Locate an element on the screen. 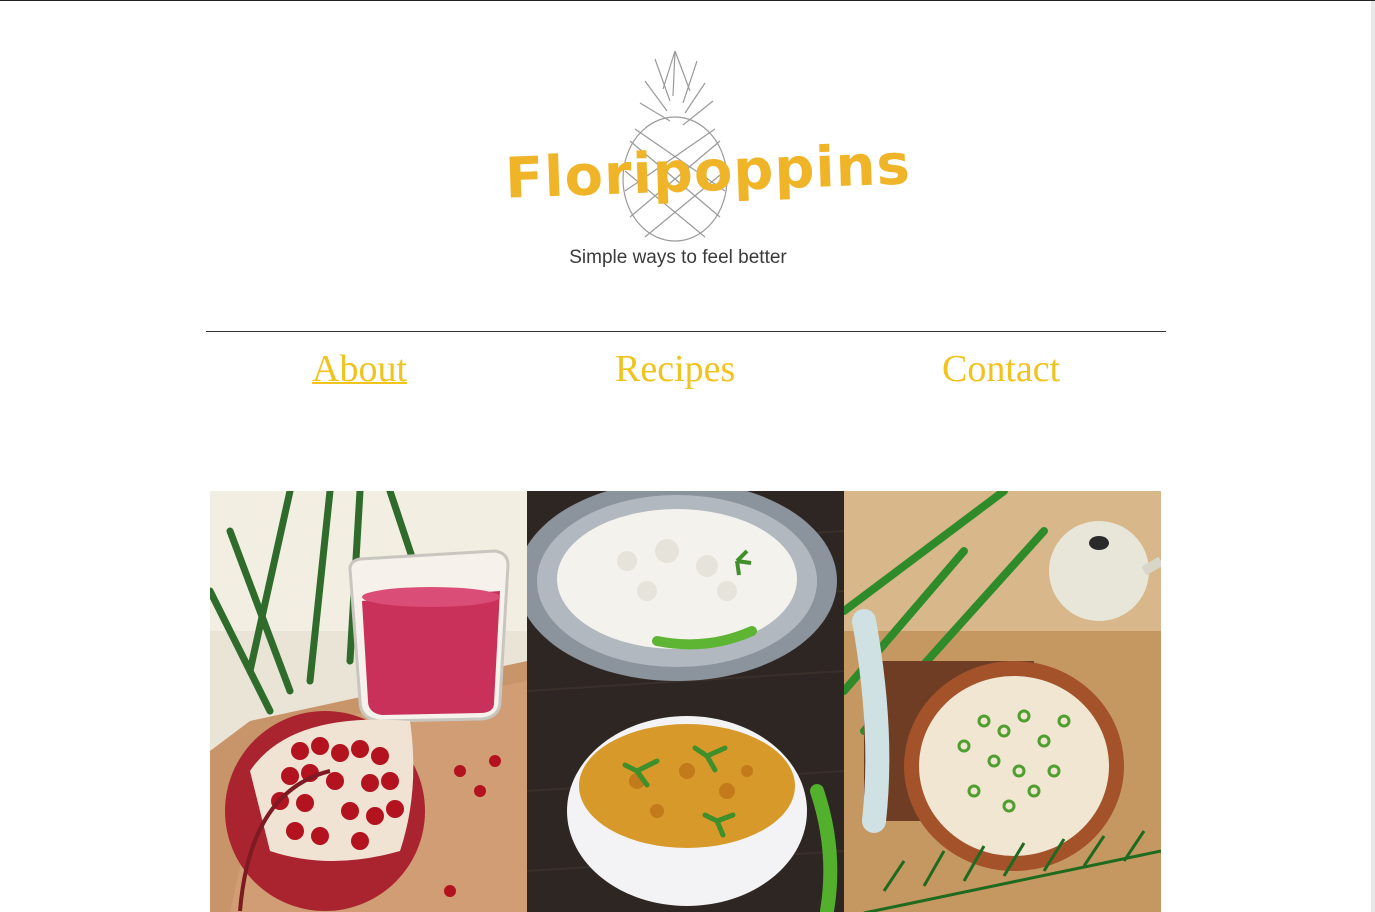  rice-and-dal-photo is located at coordinates (685, 701).